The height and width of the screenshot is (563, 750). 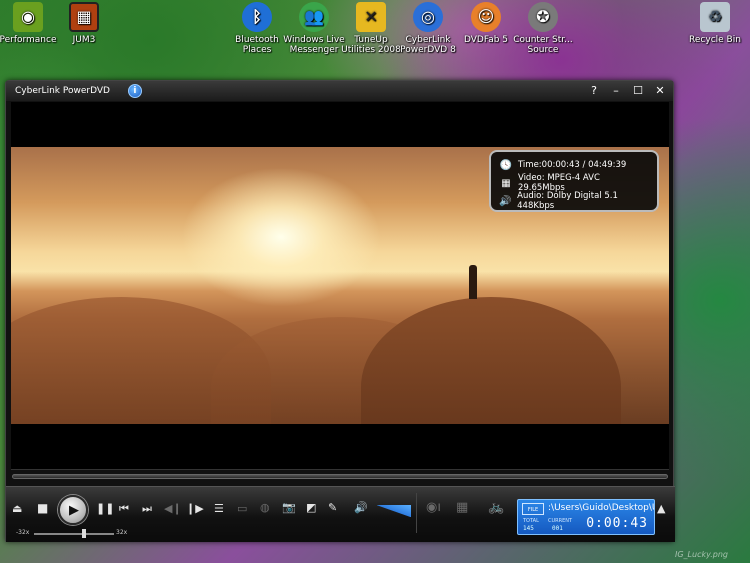 What do you see at coordinates (361, 507) in the screenshot?
I see `volume-icon: 🔊` at bounding box center [361, 507].